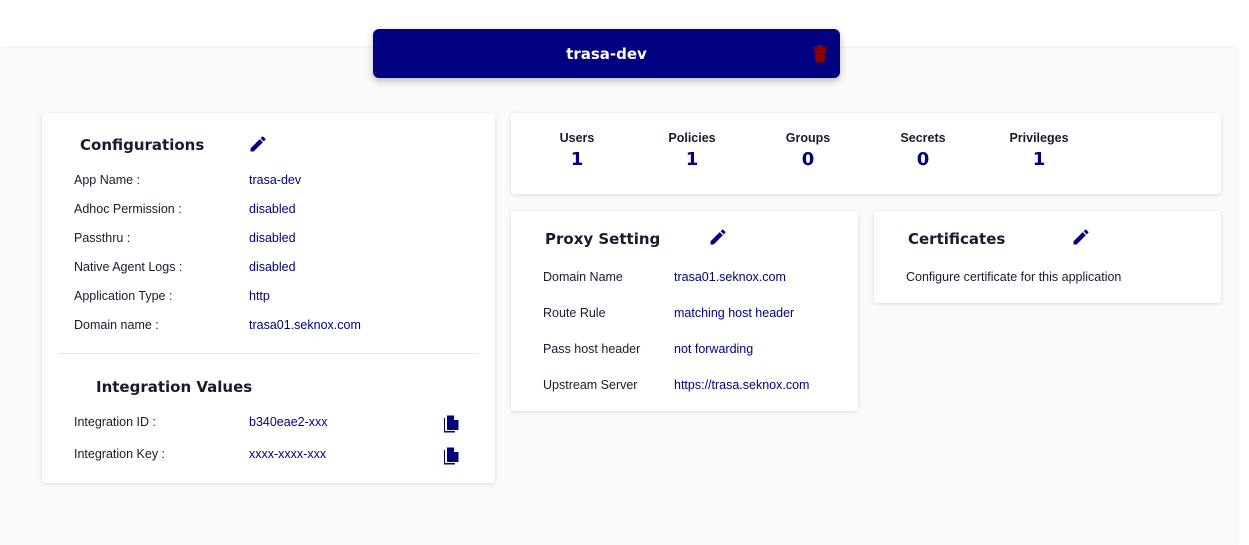  I want to click on proxy-value-pass-host-header: not forwarding, so click(714, 349).